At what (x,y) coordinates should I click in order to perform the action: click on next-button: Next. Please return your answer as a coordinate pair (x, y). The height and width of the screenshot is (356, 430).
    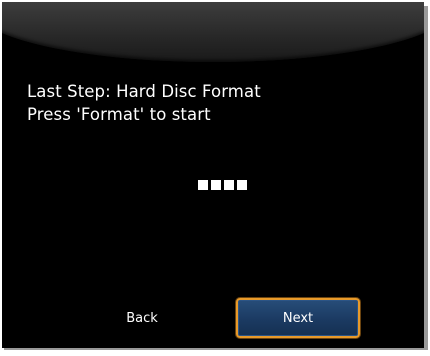
    Looking at the image, I should click on (298, 318).